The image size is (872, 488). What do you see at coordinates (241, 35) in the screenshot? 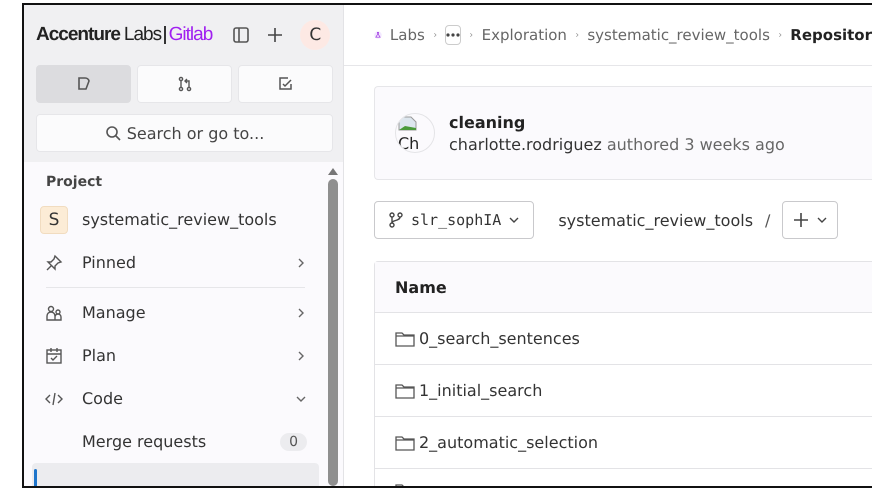
I see `sidebar-toggle-icon` at bounding box center [241, 35].